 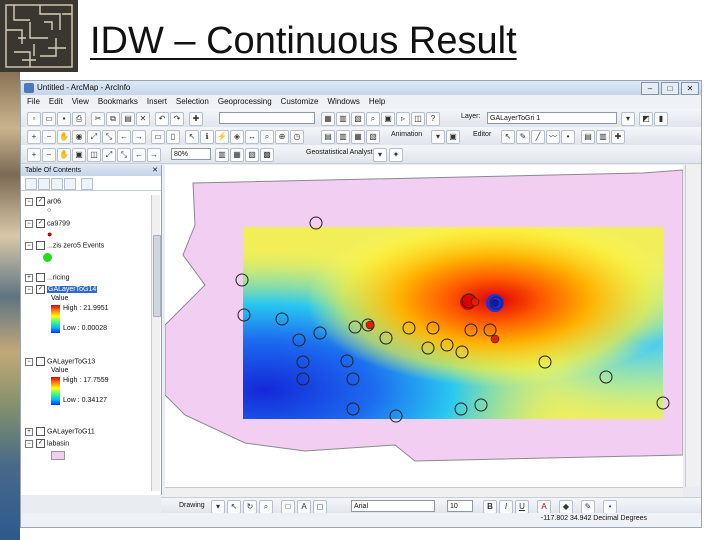 What do you see at coordinates (661, 119) in the screenshot?
I see `histogram-icon: ▮` at bounding box center [661, 119].